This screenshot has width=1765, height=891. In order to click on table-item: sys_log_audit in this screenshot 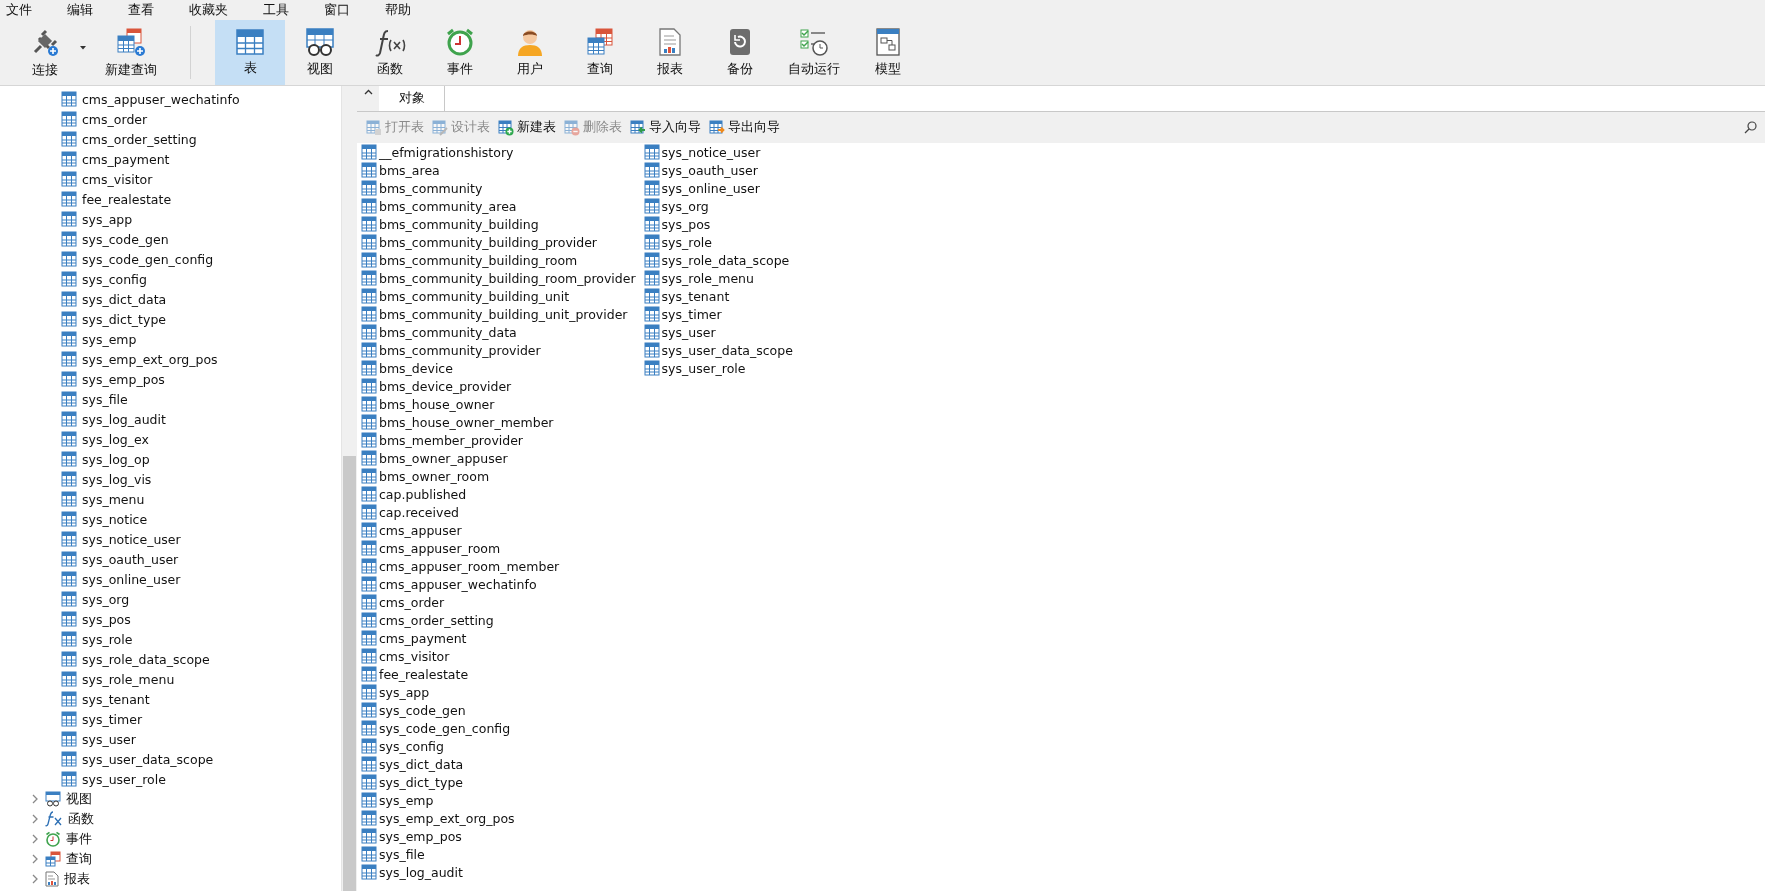, I will do `click(498, 872)`.